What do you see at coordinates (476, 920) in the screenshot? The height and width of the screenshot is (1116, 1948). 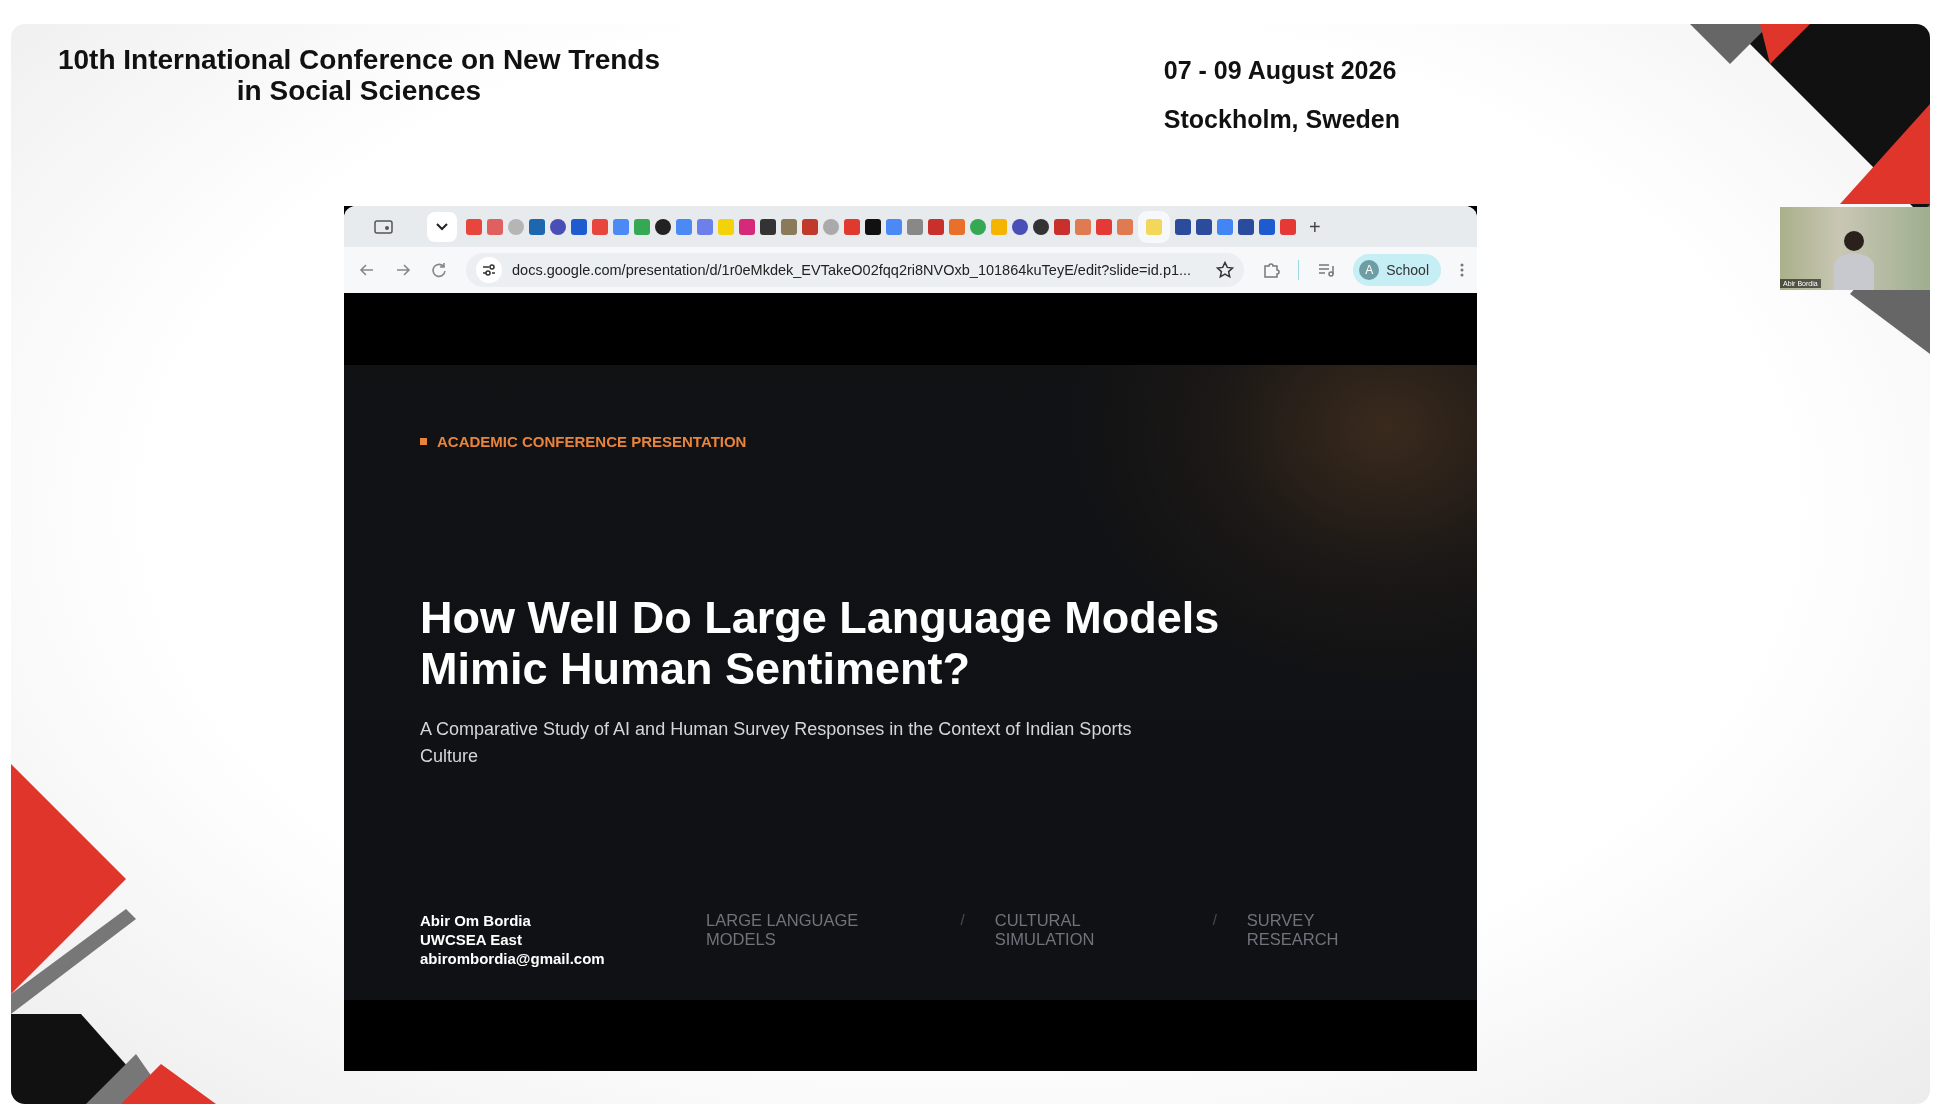 I see `author-line: Abir Om Bordia` at bounding box center [476, 920].